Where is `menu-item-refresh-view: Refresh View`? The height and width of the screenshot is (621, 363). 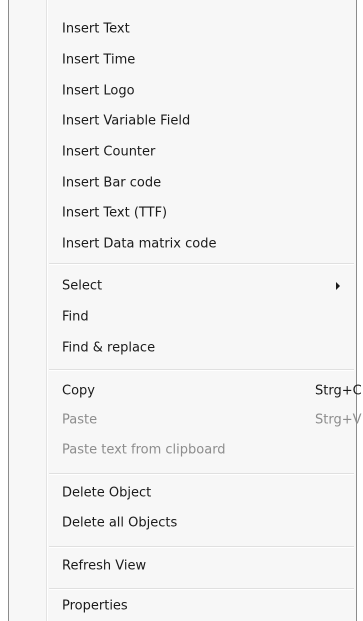 menu-item-refresh-view: Refresh View is located at coordinates (182, 566).